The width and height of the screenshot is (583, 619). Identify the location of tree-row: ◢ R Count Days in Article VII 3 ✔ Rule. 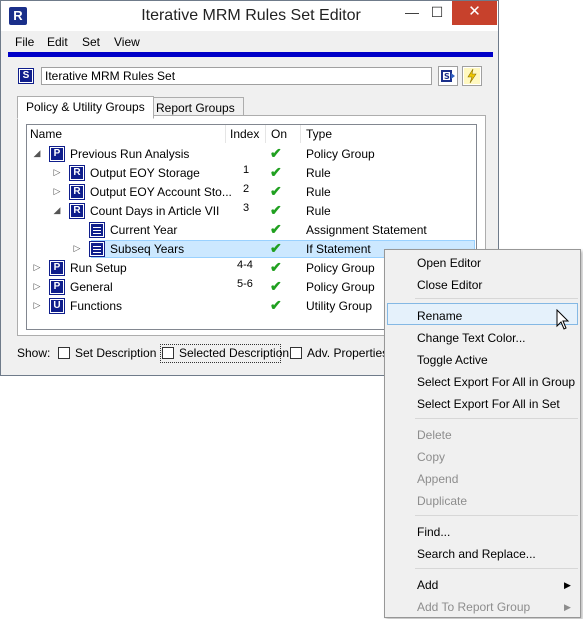
(251, 211).